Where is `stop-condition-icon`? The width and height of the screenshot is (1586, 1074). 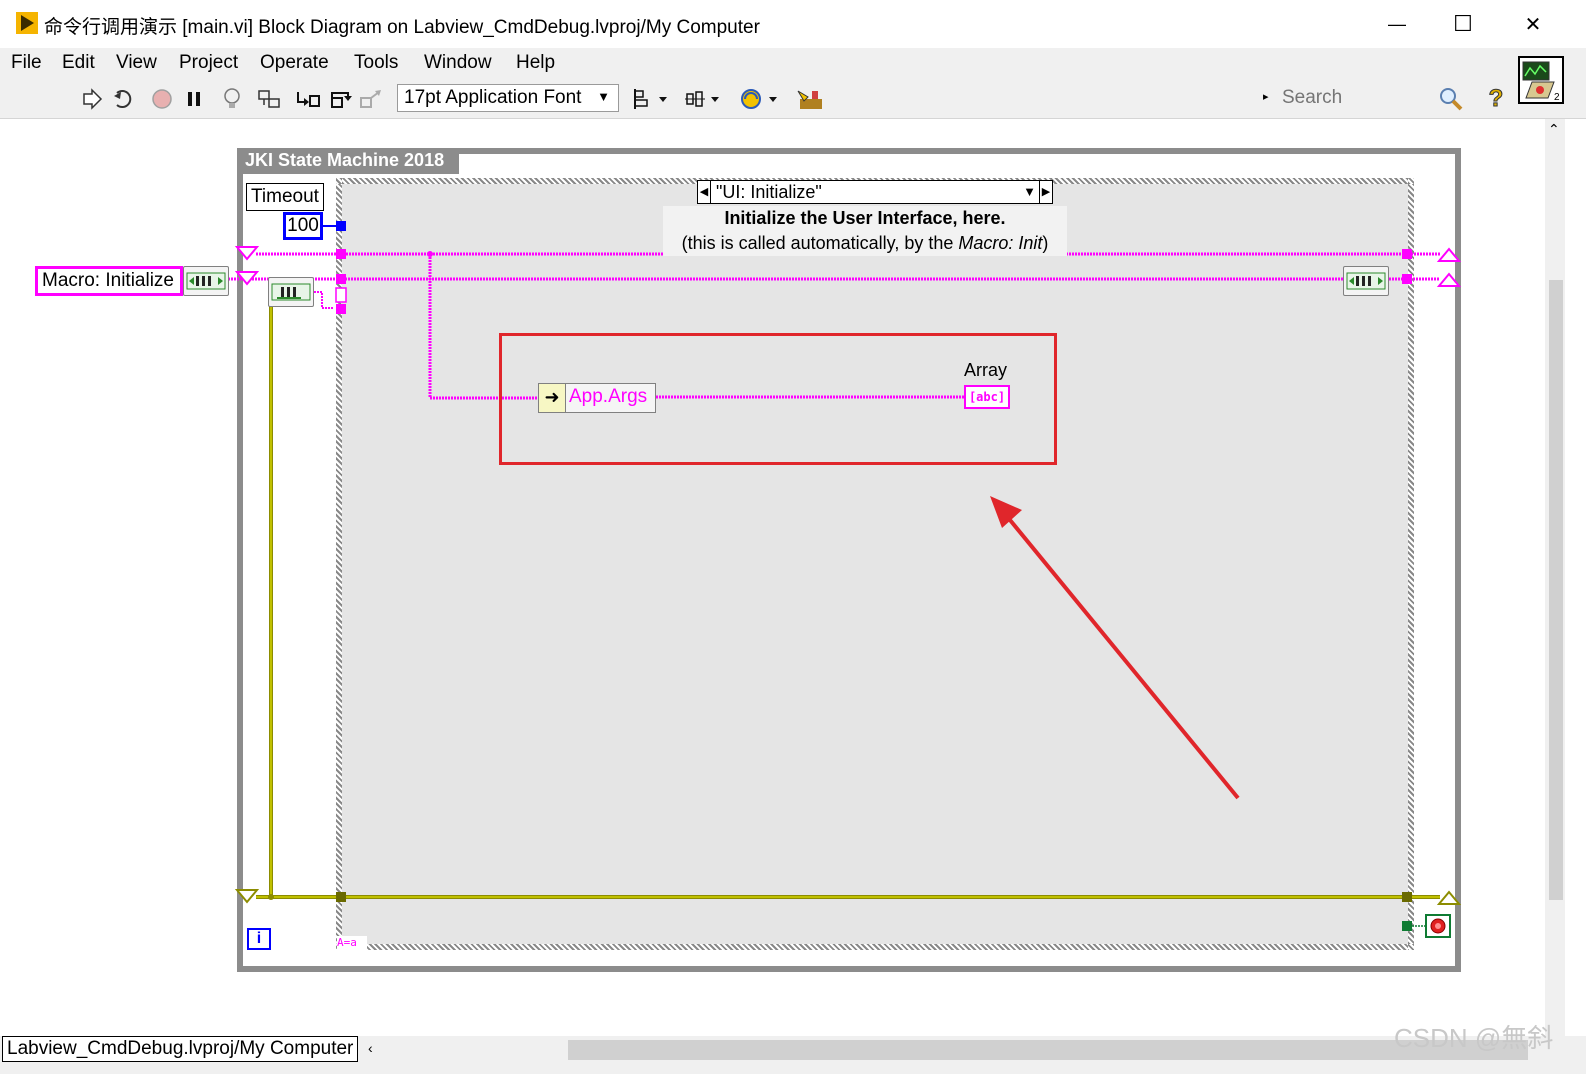 stop-condition-icon is located at coordinates (1438, 926).